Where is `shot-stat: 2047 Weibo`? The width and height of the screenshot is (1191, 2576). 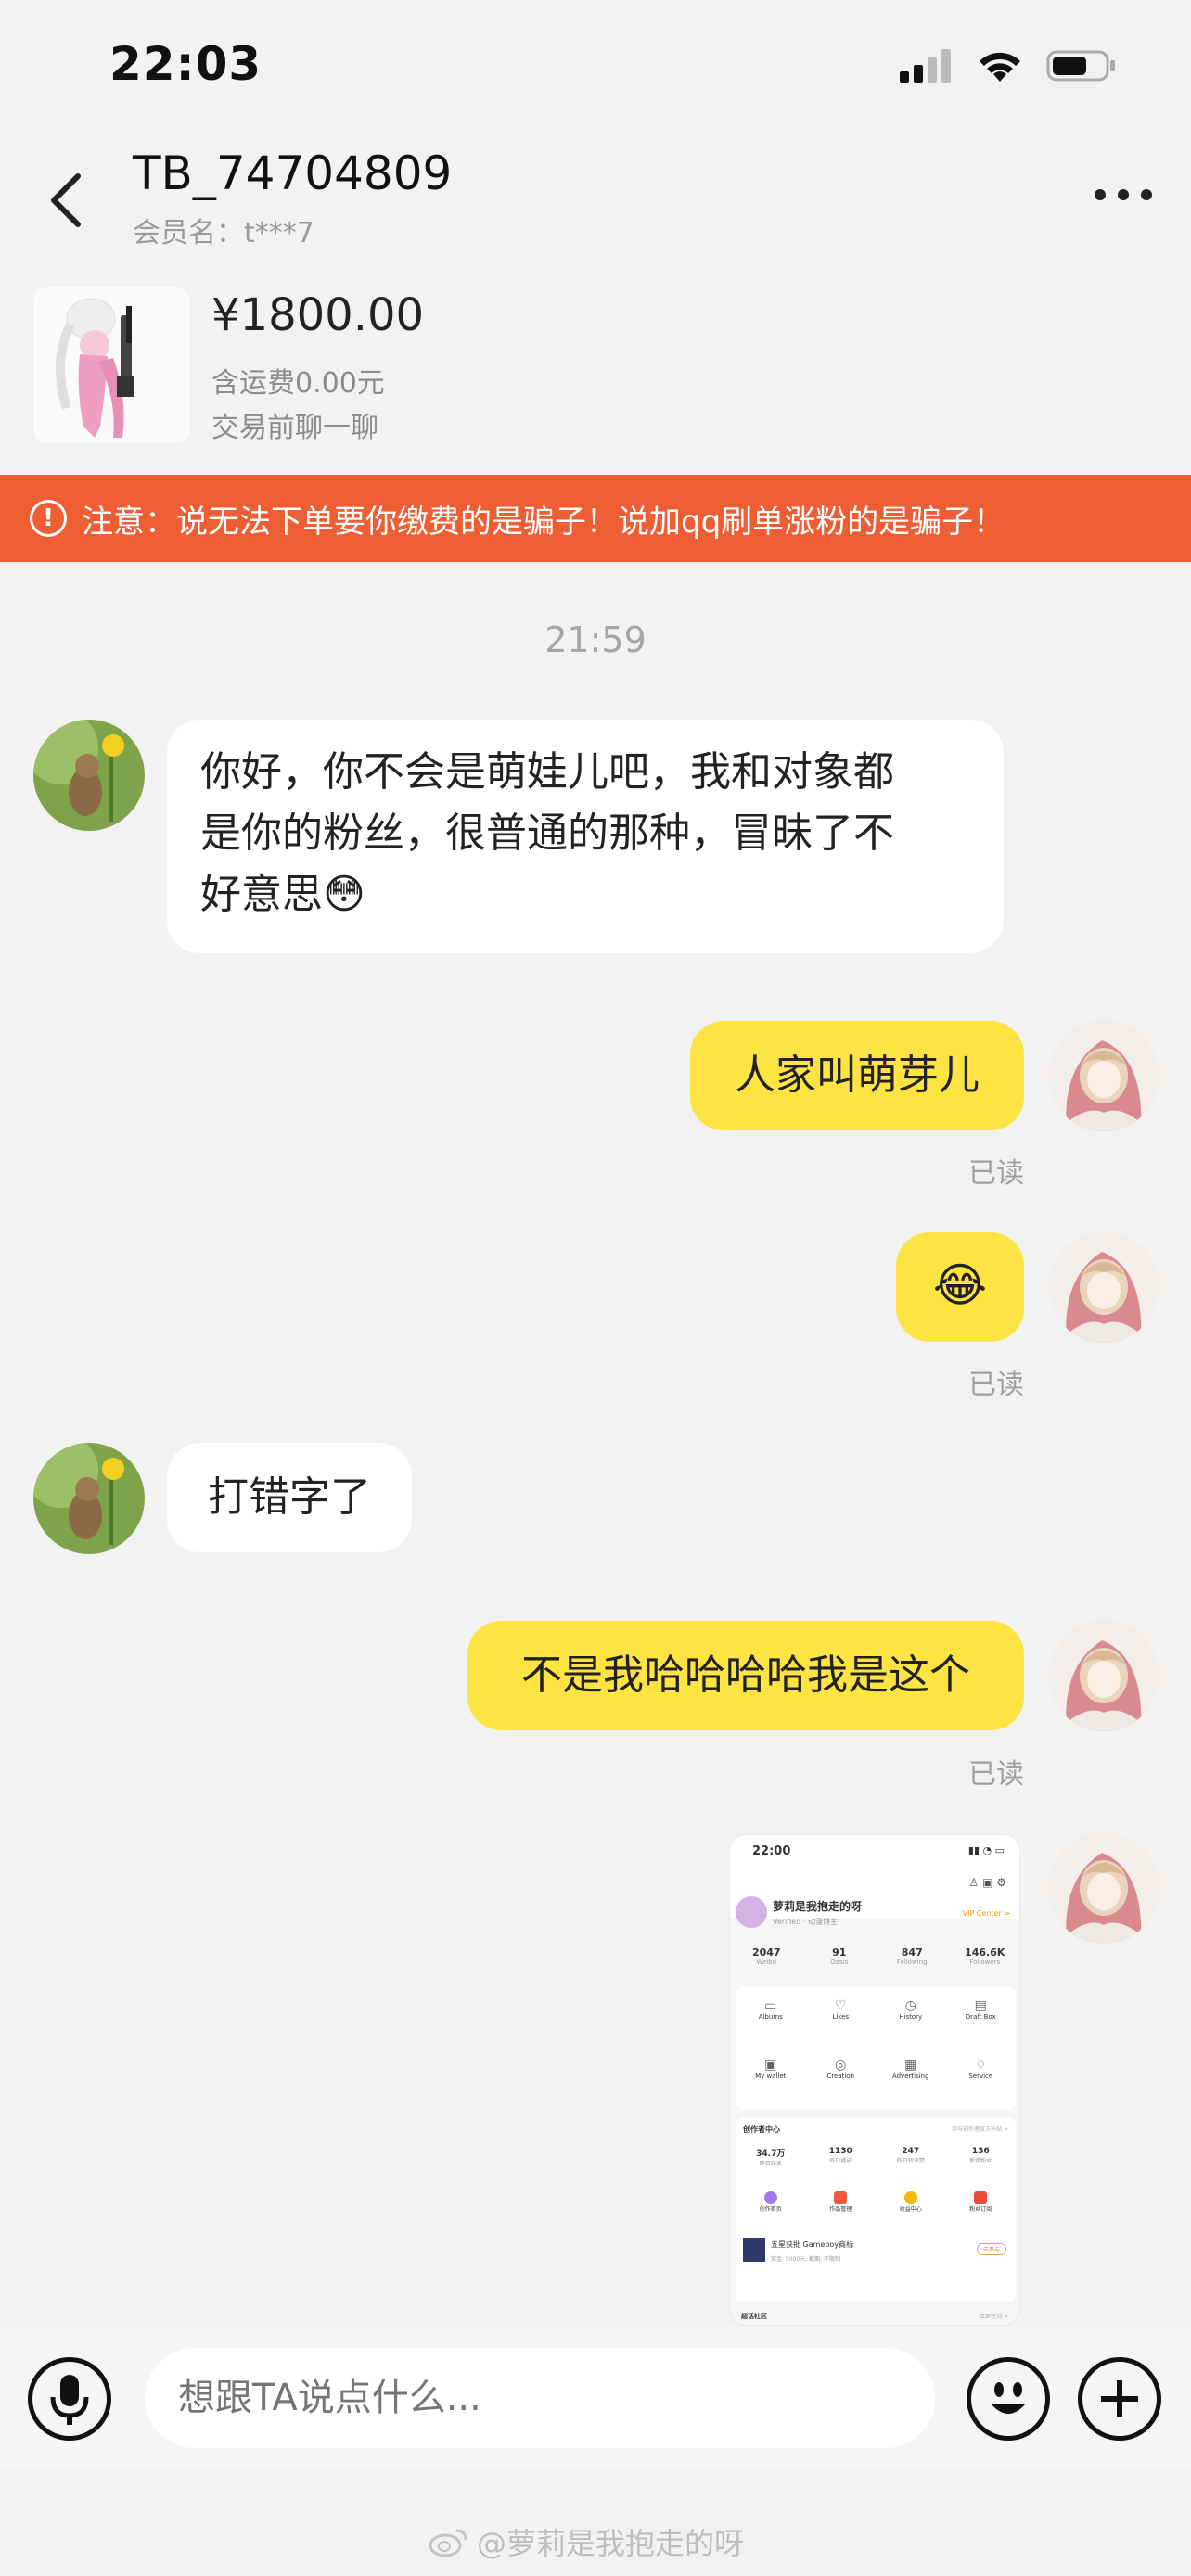
shot-stat: 2047 Weibo is located at coordinates (766, 1963).